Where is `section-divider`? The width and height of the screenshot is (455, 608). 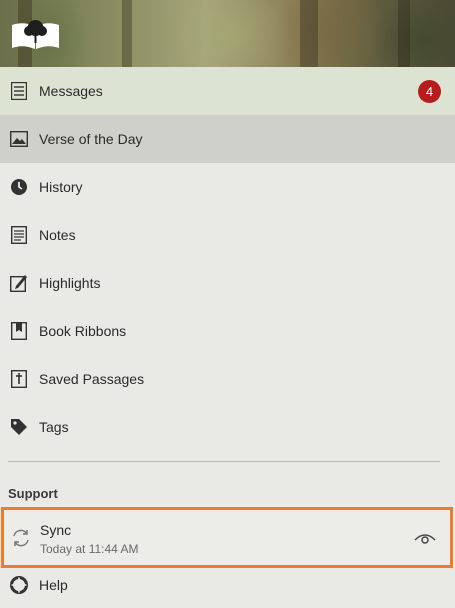
section-divider is located at coordinates (224, 461).